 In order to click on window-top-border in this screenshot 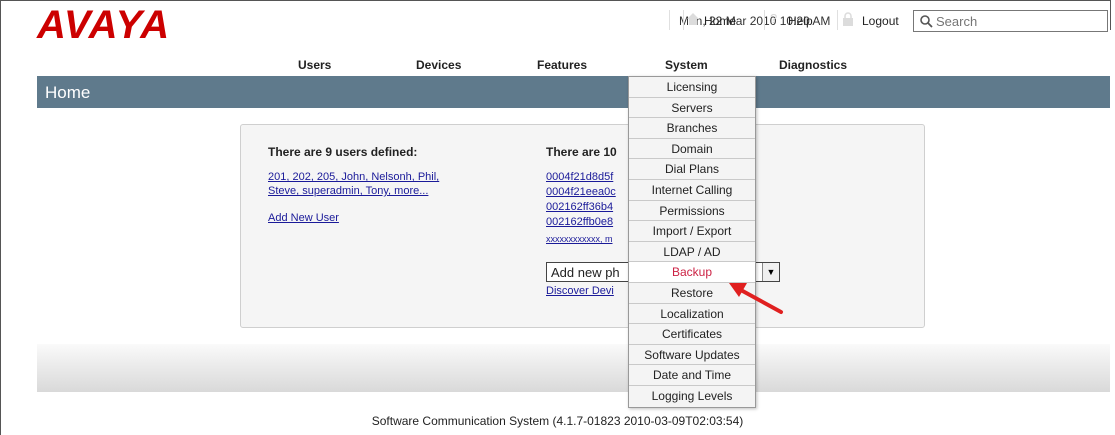, I will do `click(555, 0)`.